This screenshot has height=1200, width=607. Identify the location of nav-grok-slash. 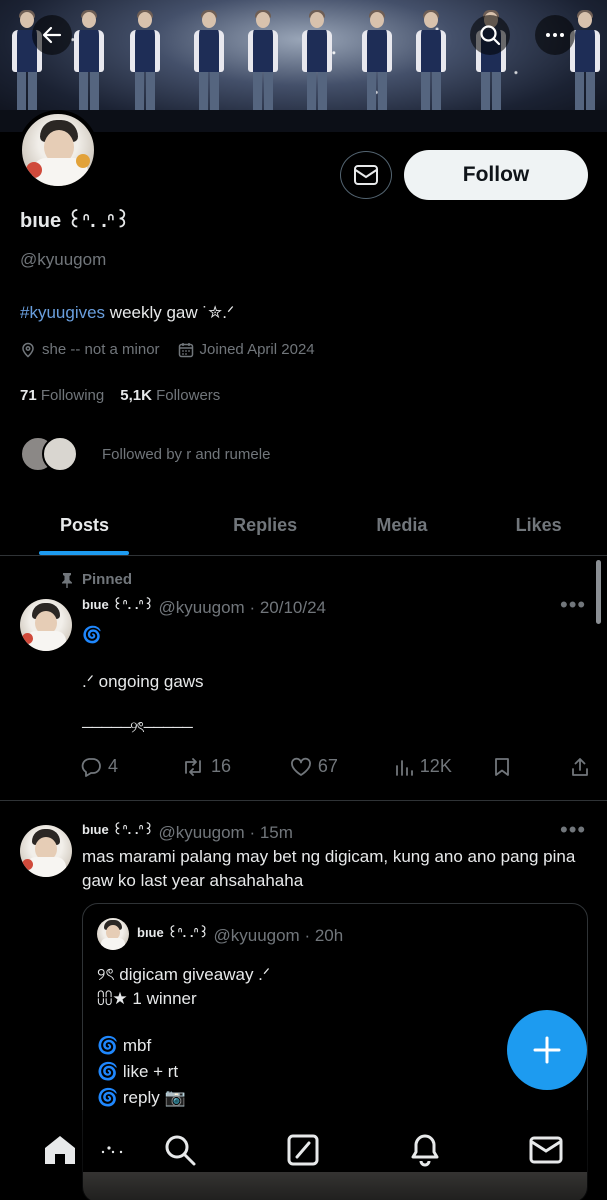
(303, 1150).